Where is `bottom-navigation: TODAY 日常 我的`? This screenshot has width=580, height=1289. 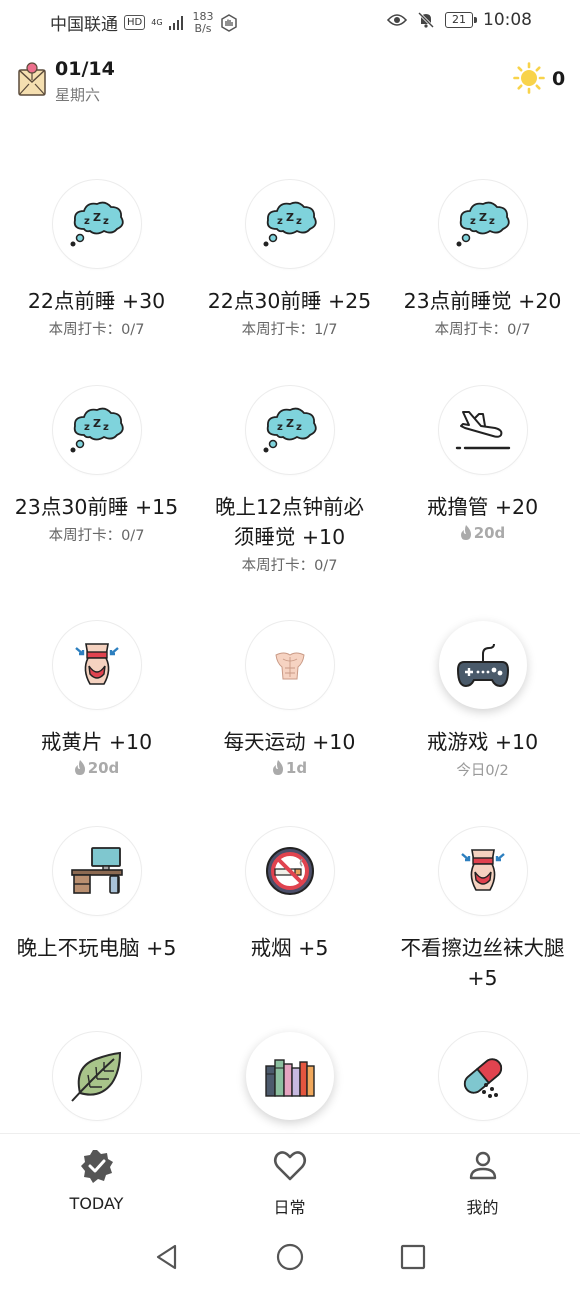
bottom-navigation: TODAY 日常 我的 is located at coordinates (290, 1179).